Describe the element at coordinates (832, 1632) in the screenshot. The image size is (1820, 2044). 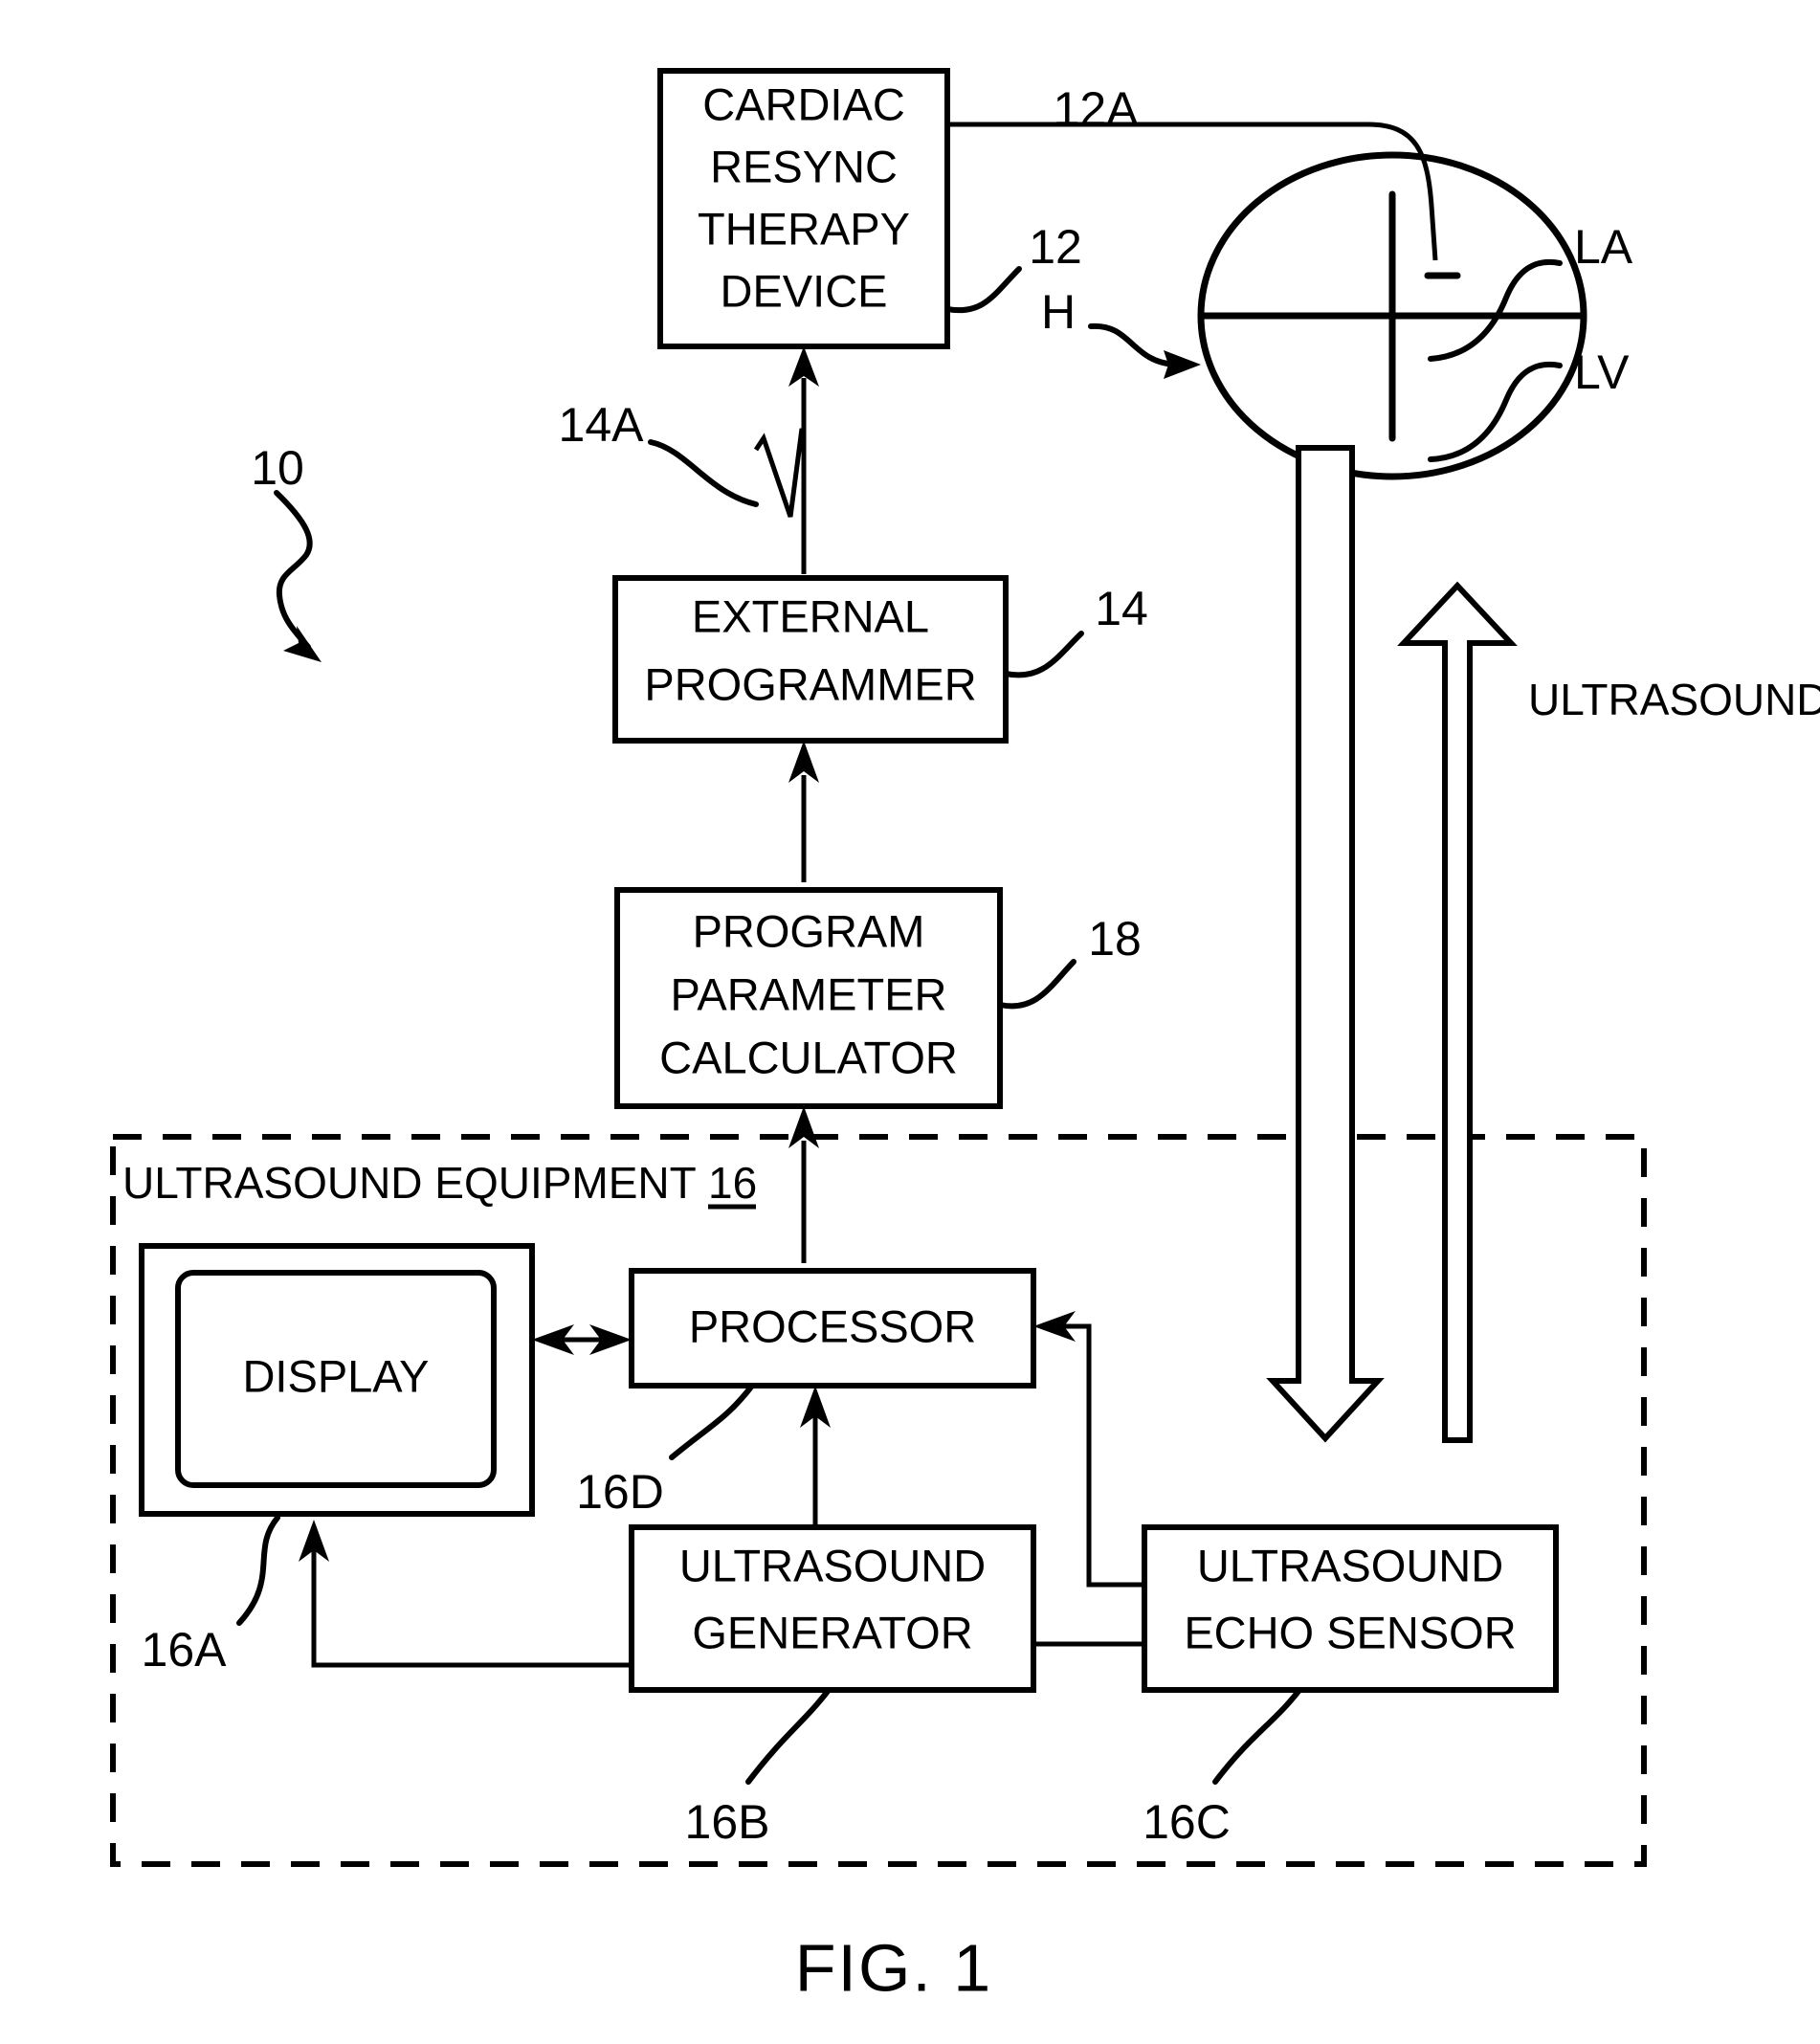
I see `ultrasound-generator-label-line-2: GENERATOR` at that location.